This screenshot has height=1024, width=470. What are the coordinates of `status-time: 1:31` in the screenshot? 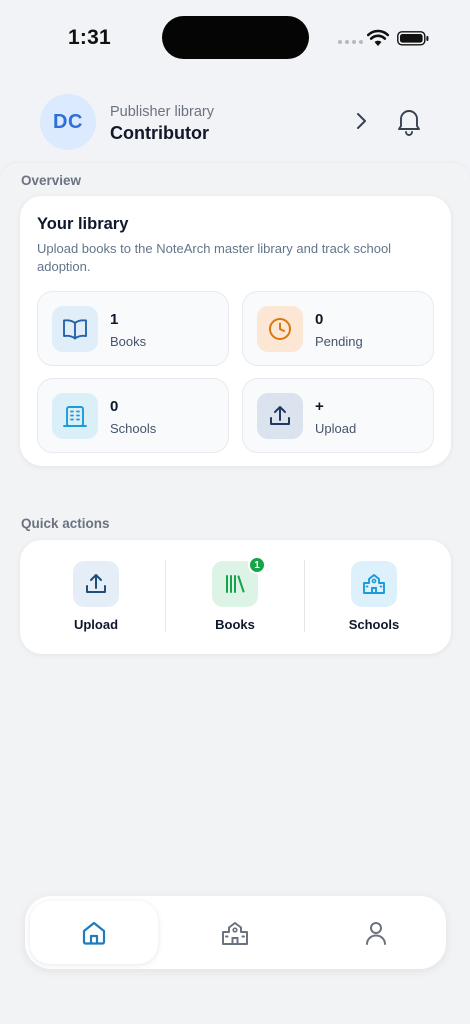 It's located at (89, 37).